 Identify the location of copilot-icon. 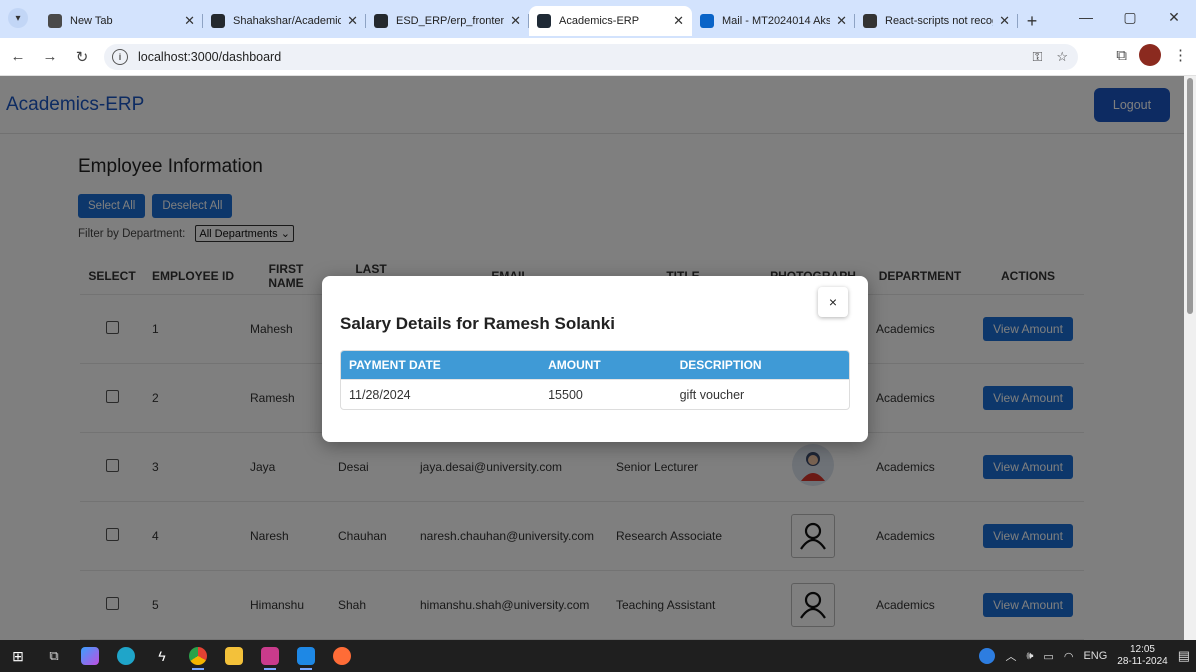
(90, 656).